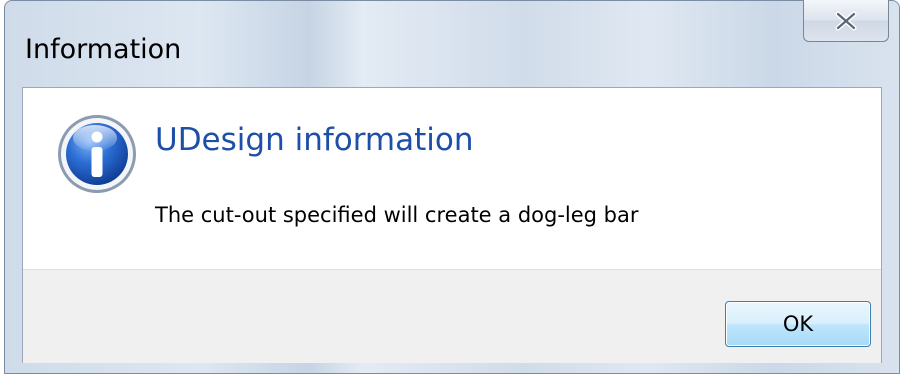 The height and width of the screenshot is (378, 904). I want to click on close-button, so click(846, 21).